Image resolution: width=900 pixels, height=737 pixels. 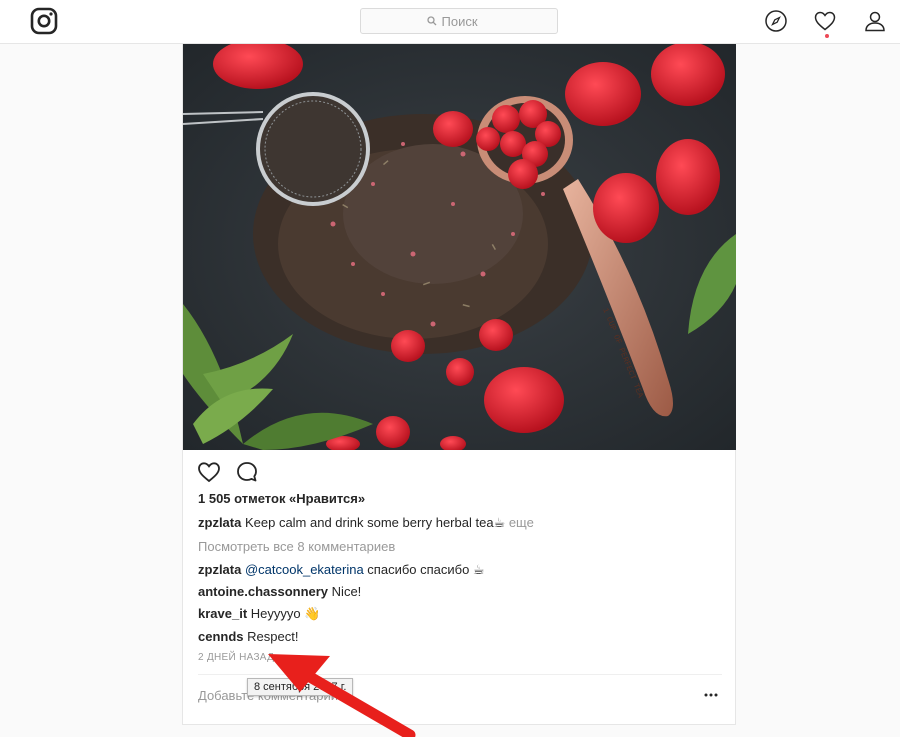 I want to click on comment-username: cennds, so click(x=221, y=636).